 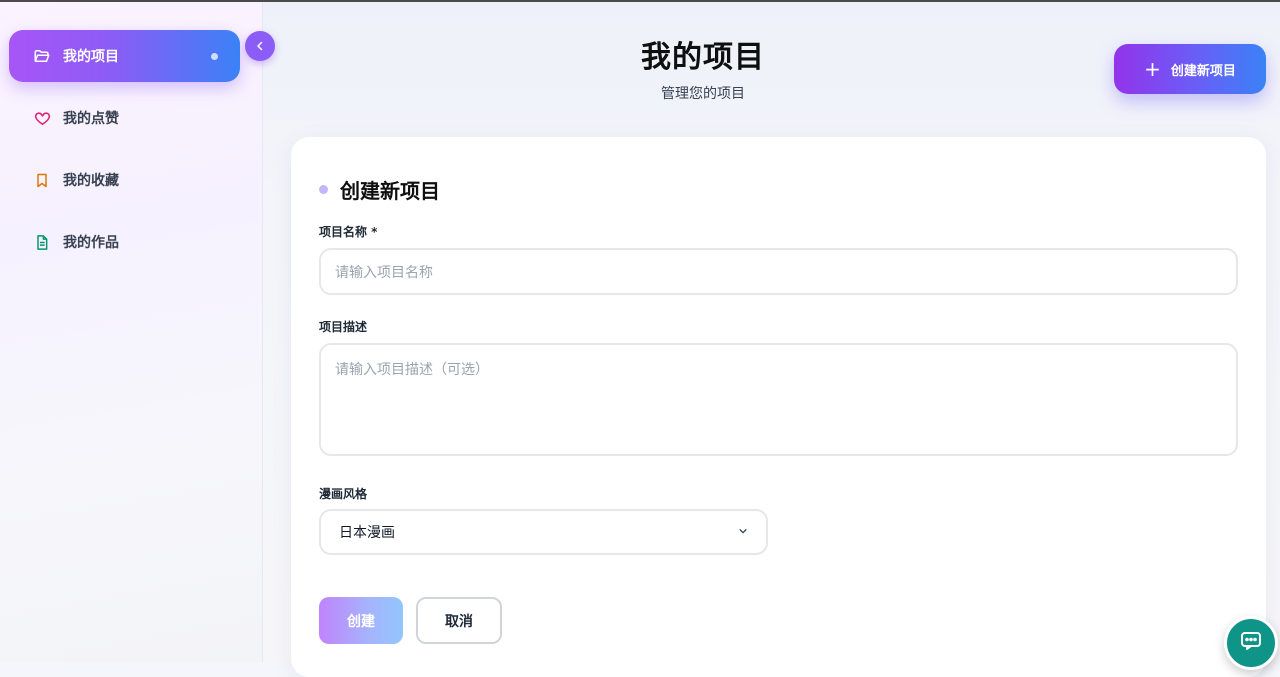 What do you see at coordinates (778, 399) in the screenshot?
I see `project-description-textarea: 请输入项目描述（可选）` at bounding box center [778, 399].